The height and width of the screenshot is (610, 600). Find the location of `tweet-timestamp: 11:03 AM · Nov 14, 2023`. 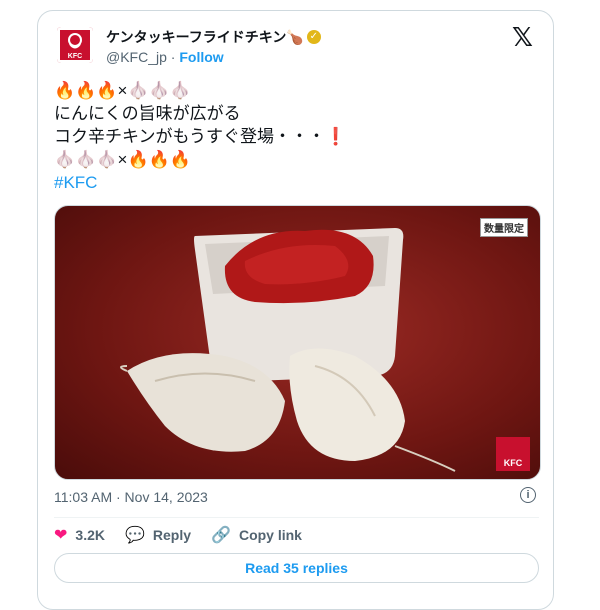

tweet-timestamp: 11:03 AM · Nov 14, 2023 is located at coordinates (131, 497).